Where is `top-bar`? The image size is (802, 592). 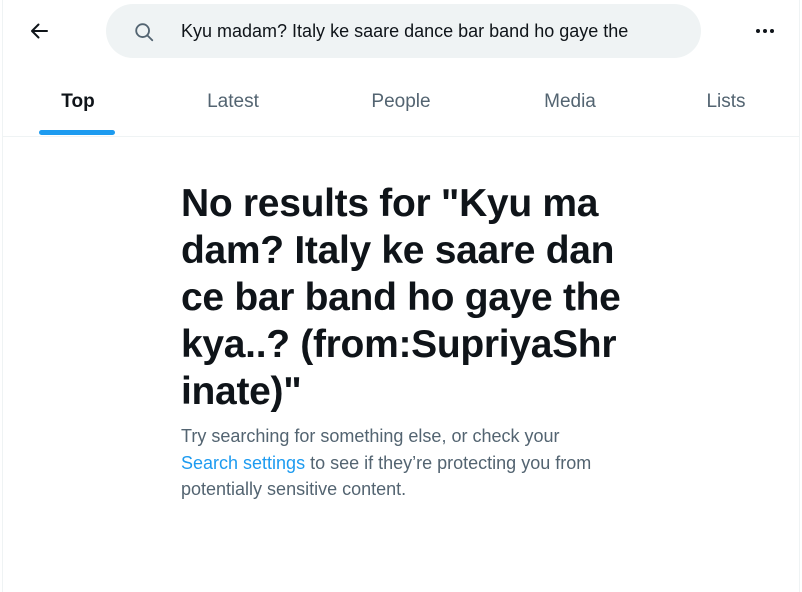 top-bar is located at coordinates (401, 31).